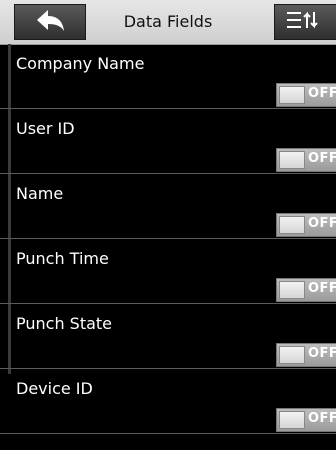 This screenshot has width=336, height=450. I want to click on back-button, so click(50, 22).